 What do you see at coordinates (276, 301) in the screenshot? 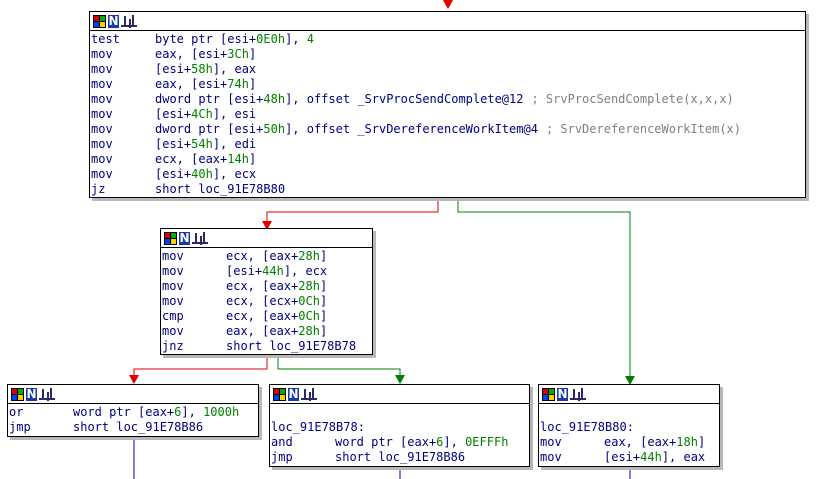
I see `operands: ecx, [ecx+0Ch]` at bounding box center [276, 301].